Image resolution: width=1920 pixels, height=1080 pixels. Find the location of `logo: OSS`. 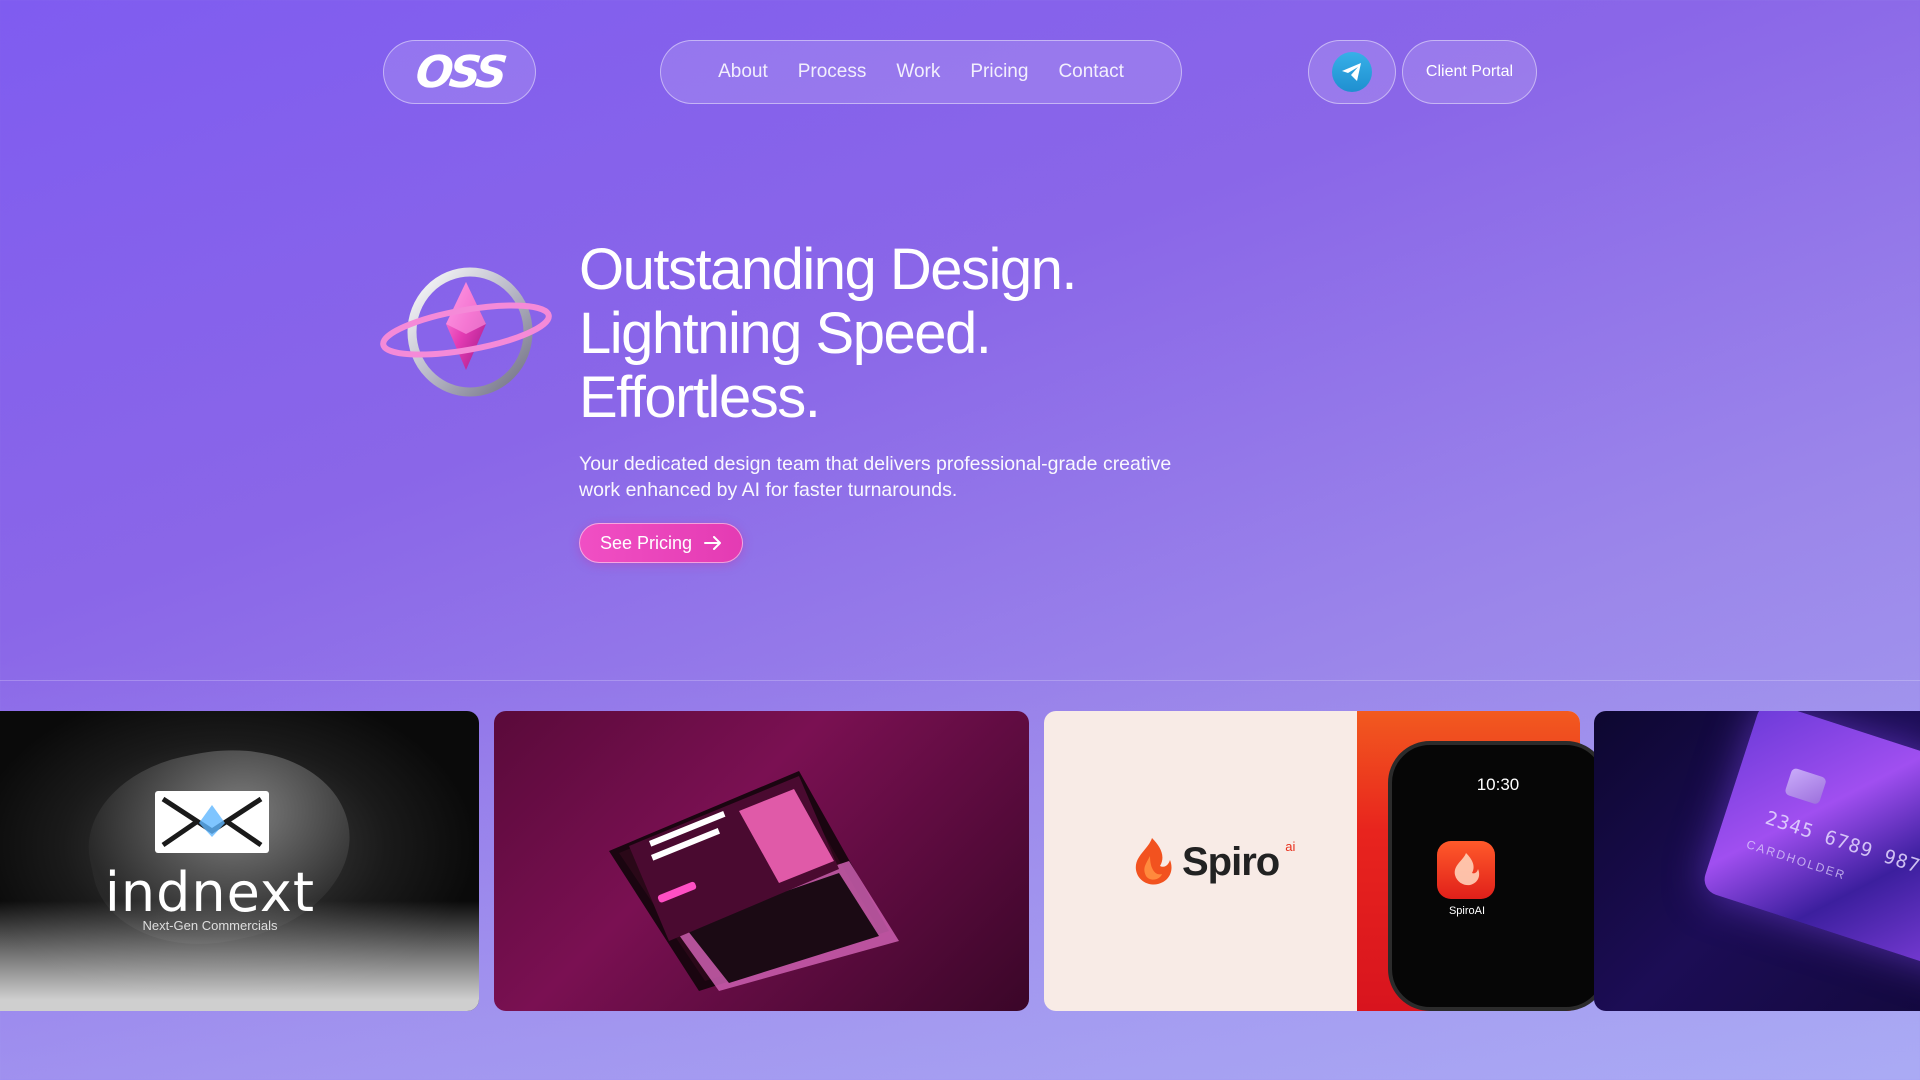

logo: OSS is located at coordinates (459, 72).